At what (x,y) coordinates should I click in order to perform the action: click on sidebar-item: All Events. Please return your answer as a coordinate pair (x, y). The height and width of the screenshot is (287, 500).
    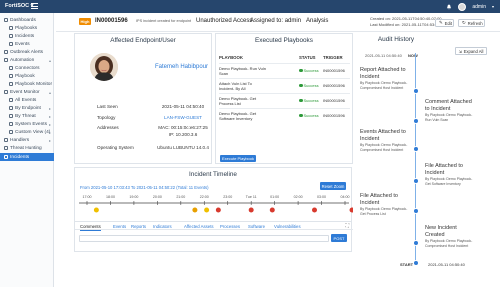
    Looking at the image, I should click on (27, 100).